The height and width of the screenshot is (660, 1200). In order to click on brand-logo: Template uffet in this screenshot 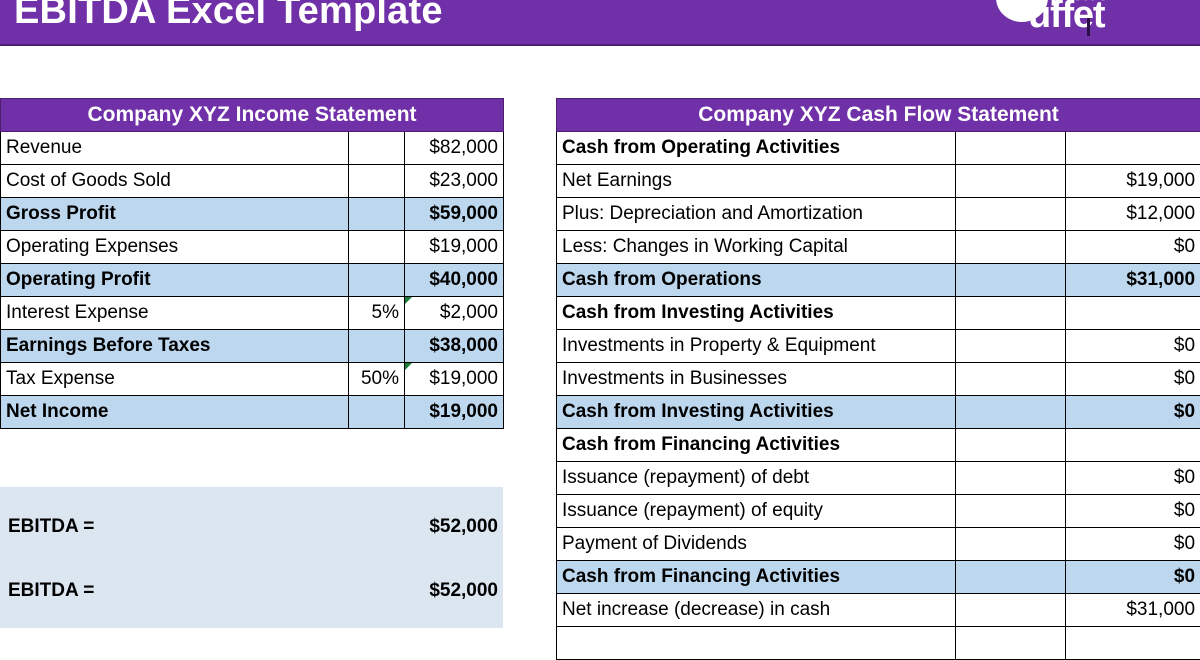, I will do `click(1067, 22)`.